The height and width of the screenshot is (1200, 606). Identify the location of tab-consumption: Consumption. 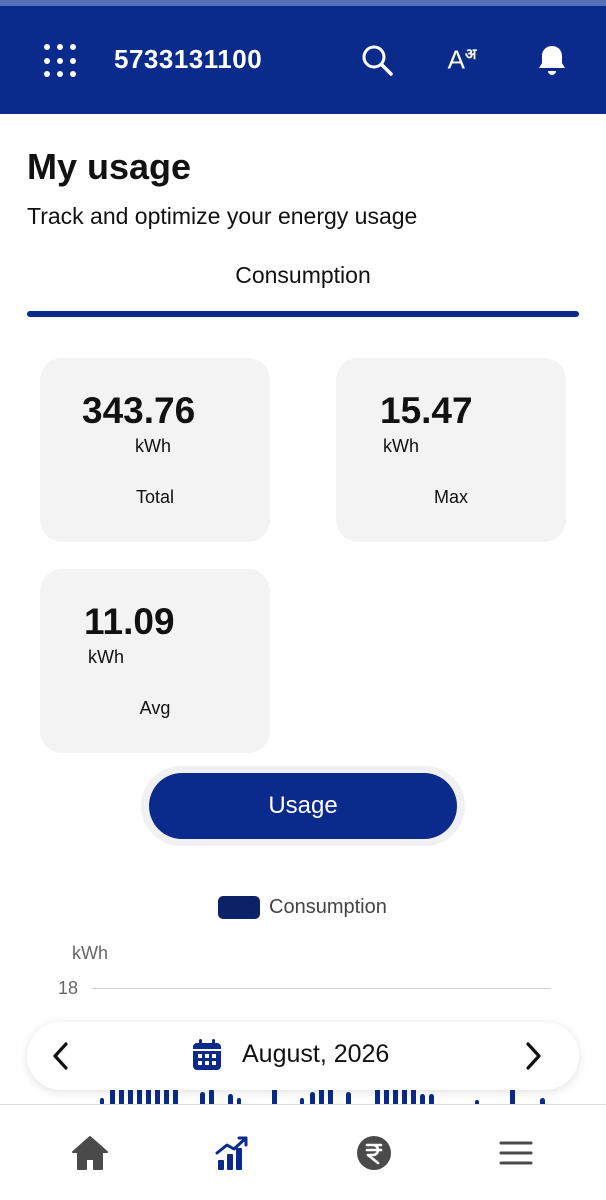
(303, 275).